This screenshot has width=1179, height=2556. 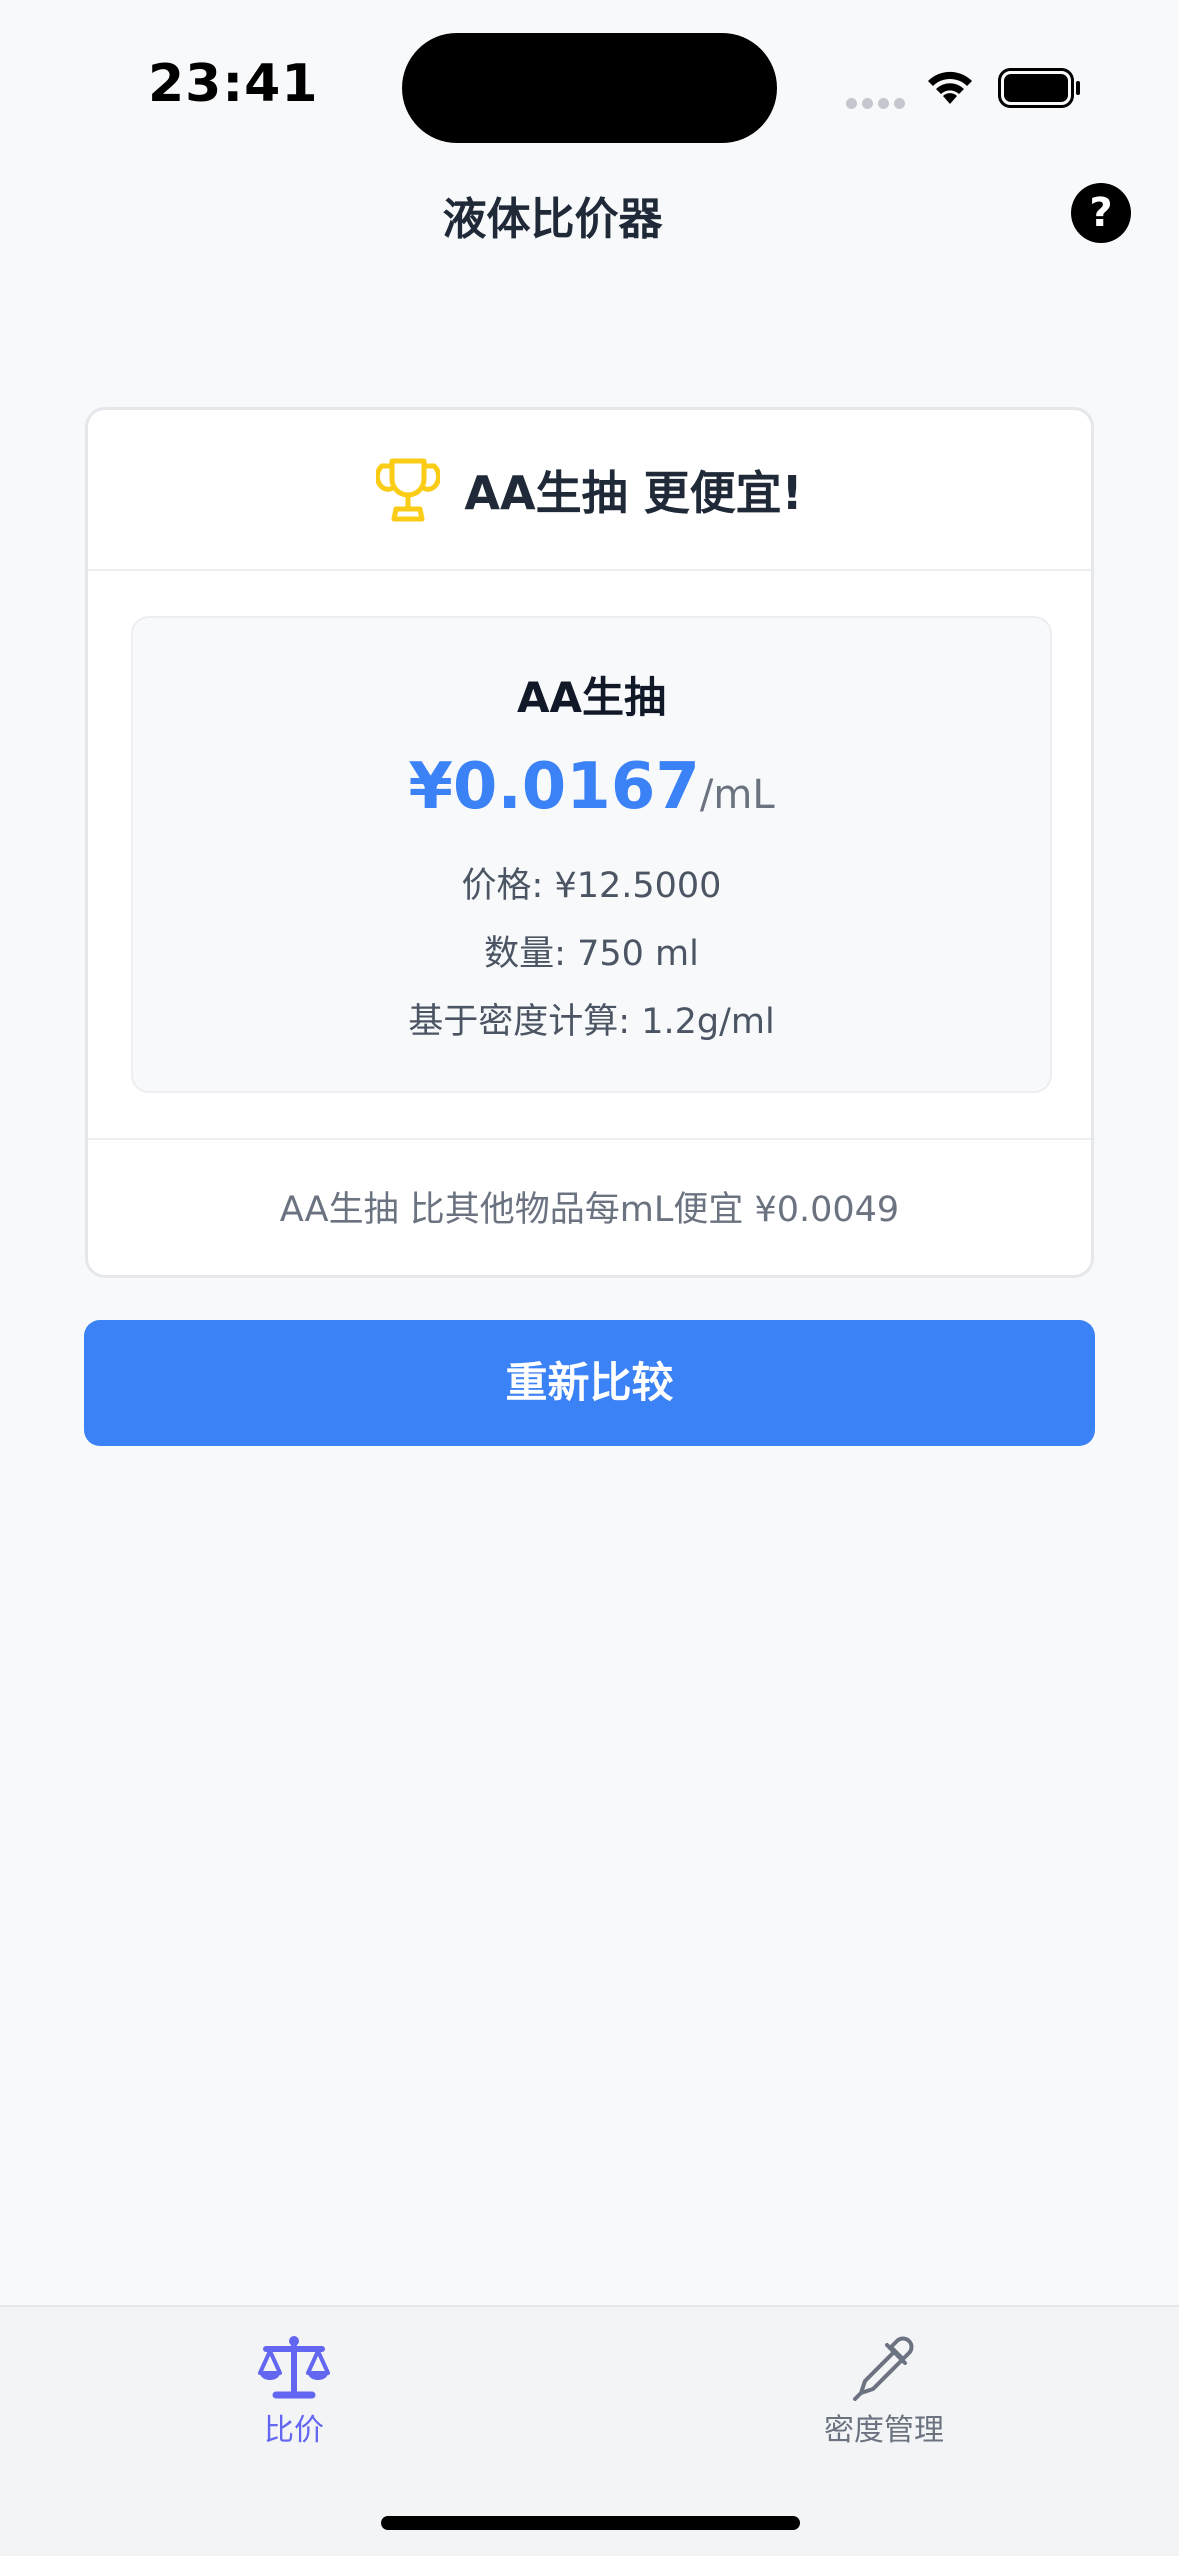 I want to click on tab-compare: 比价, so click(x=294, y=2397).